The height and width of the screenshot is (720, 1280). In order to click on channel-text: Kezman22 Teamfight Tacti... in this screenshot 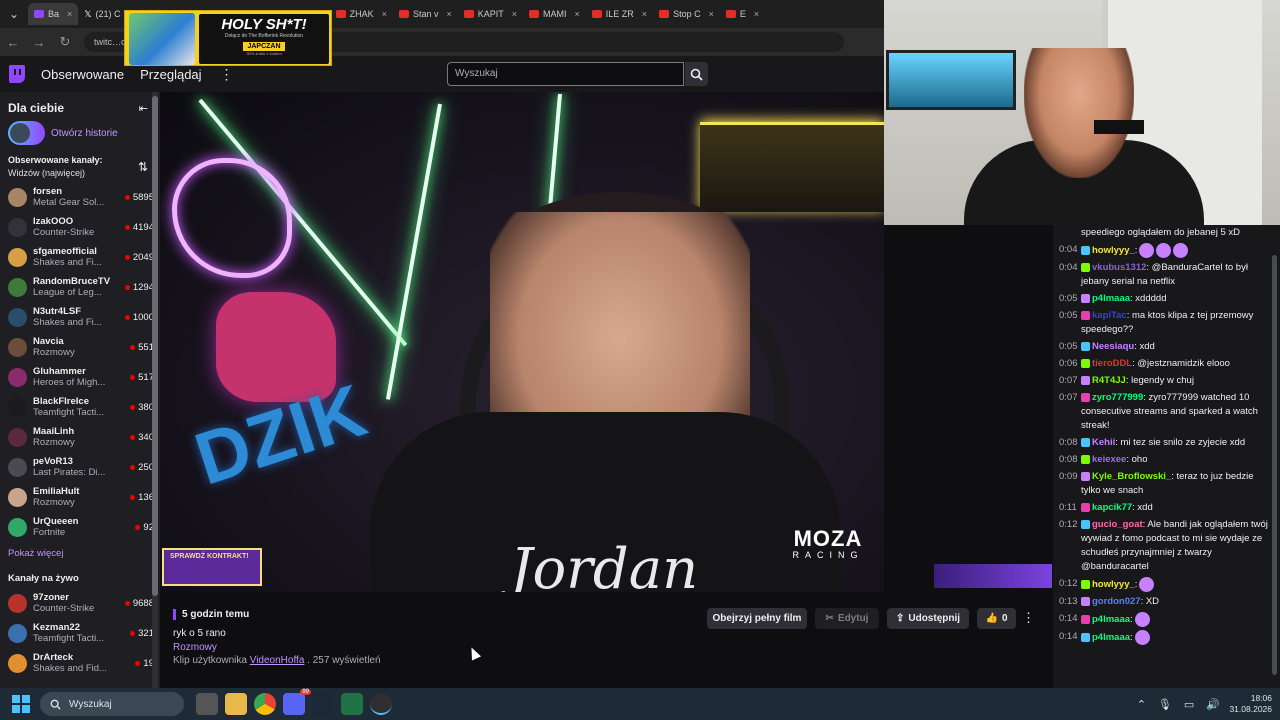, I will do `click(81, 633)`.